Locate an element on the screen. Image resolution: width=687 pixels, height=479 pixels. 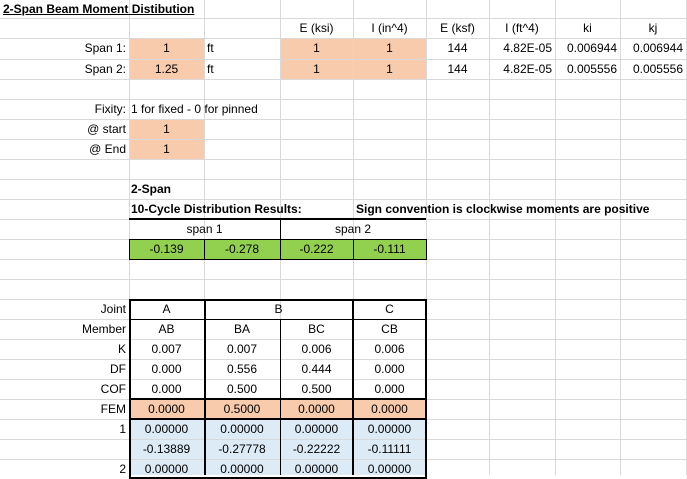
span2-i-ft4-cell: 4.82E-05 is located at coordinates (520, 69).